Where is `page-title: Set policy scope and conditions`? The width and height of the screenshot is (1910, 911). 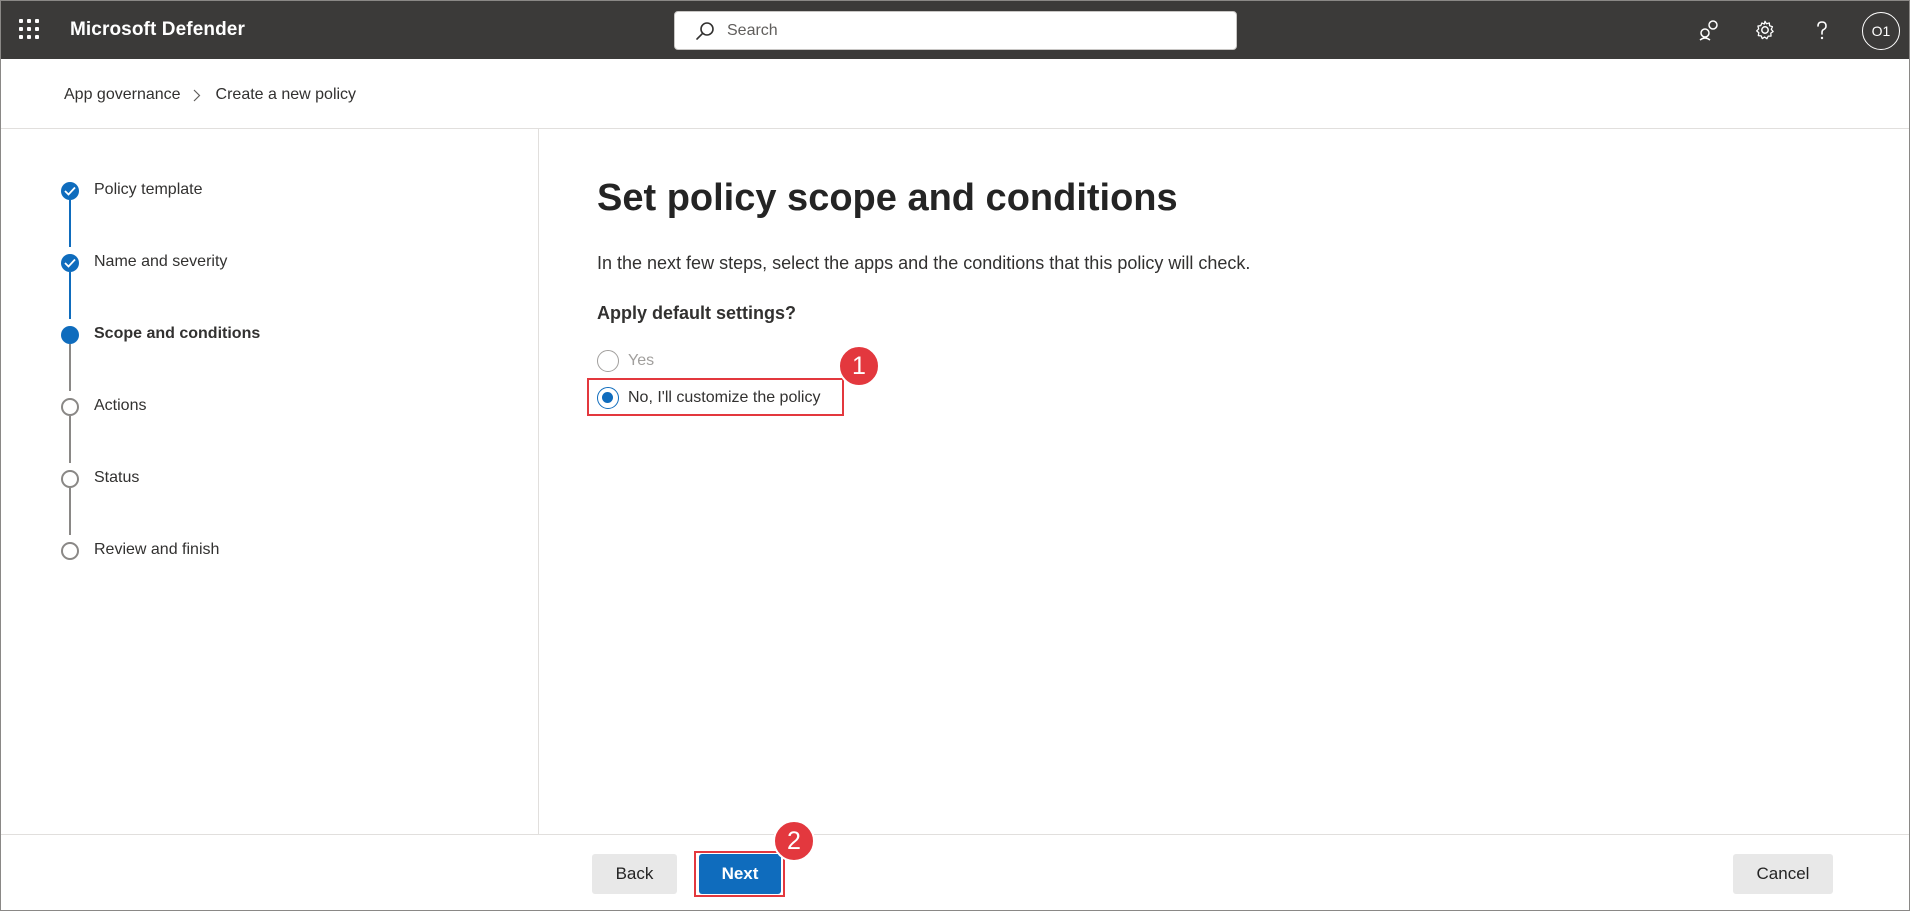 page-title: Set policy scope and conditions is located at coordinates (887, 198).